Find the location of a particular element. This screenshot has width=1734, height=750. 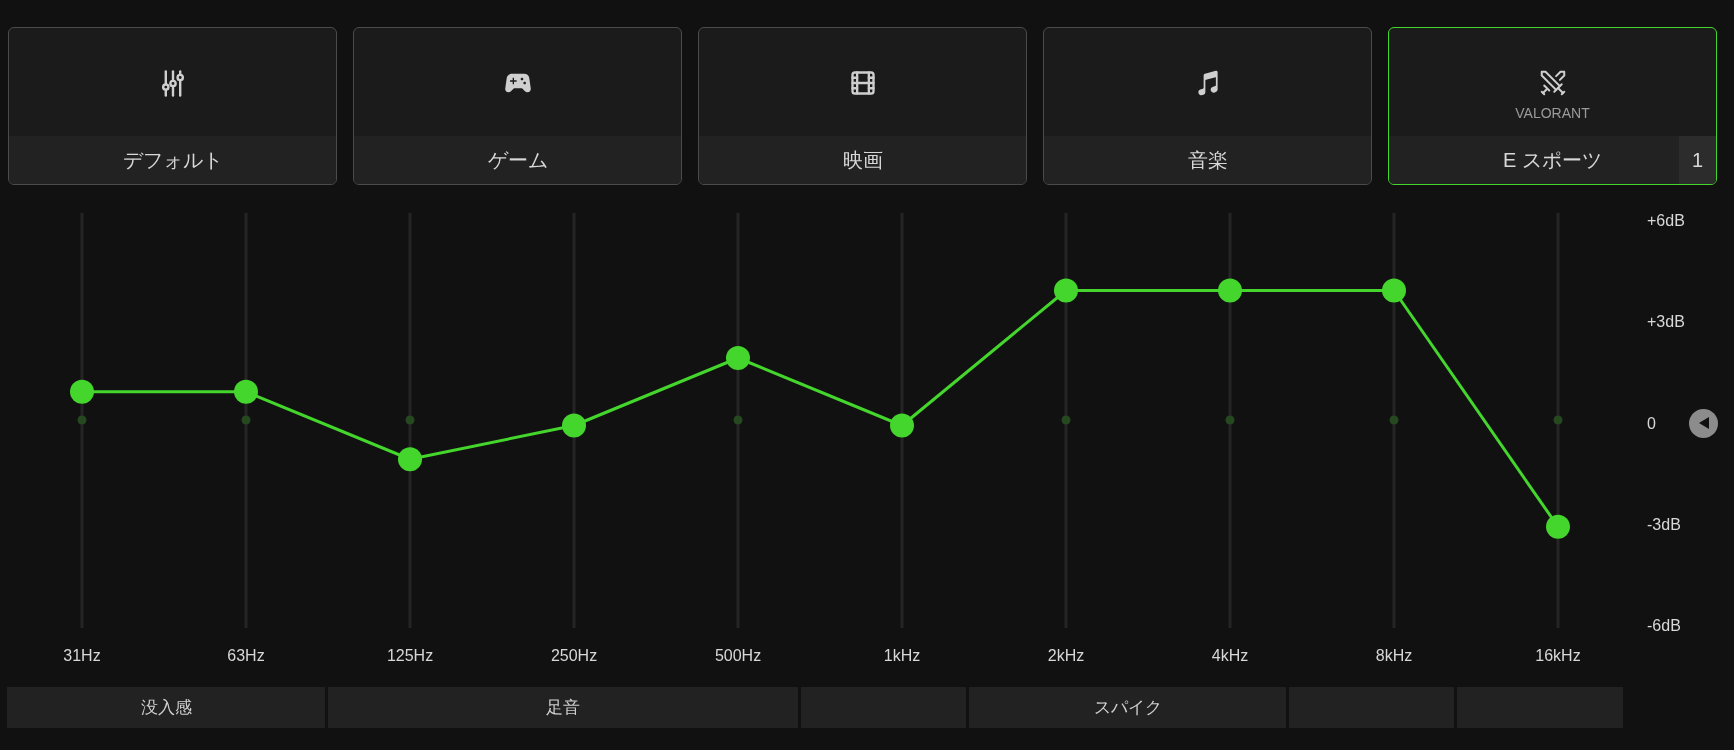

film-strip-icon is located at coordinates (862, 83).